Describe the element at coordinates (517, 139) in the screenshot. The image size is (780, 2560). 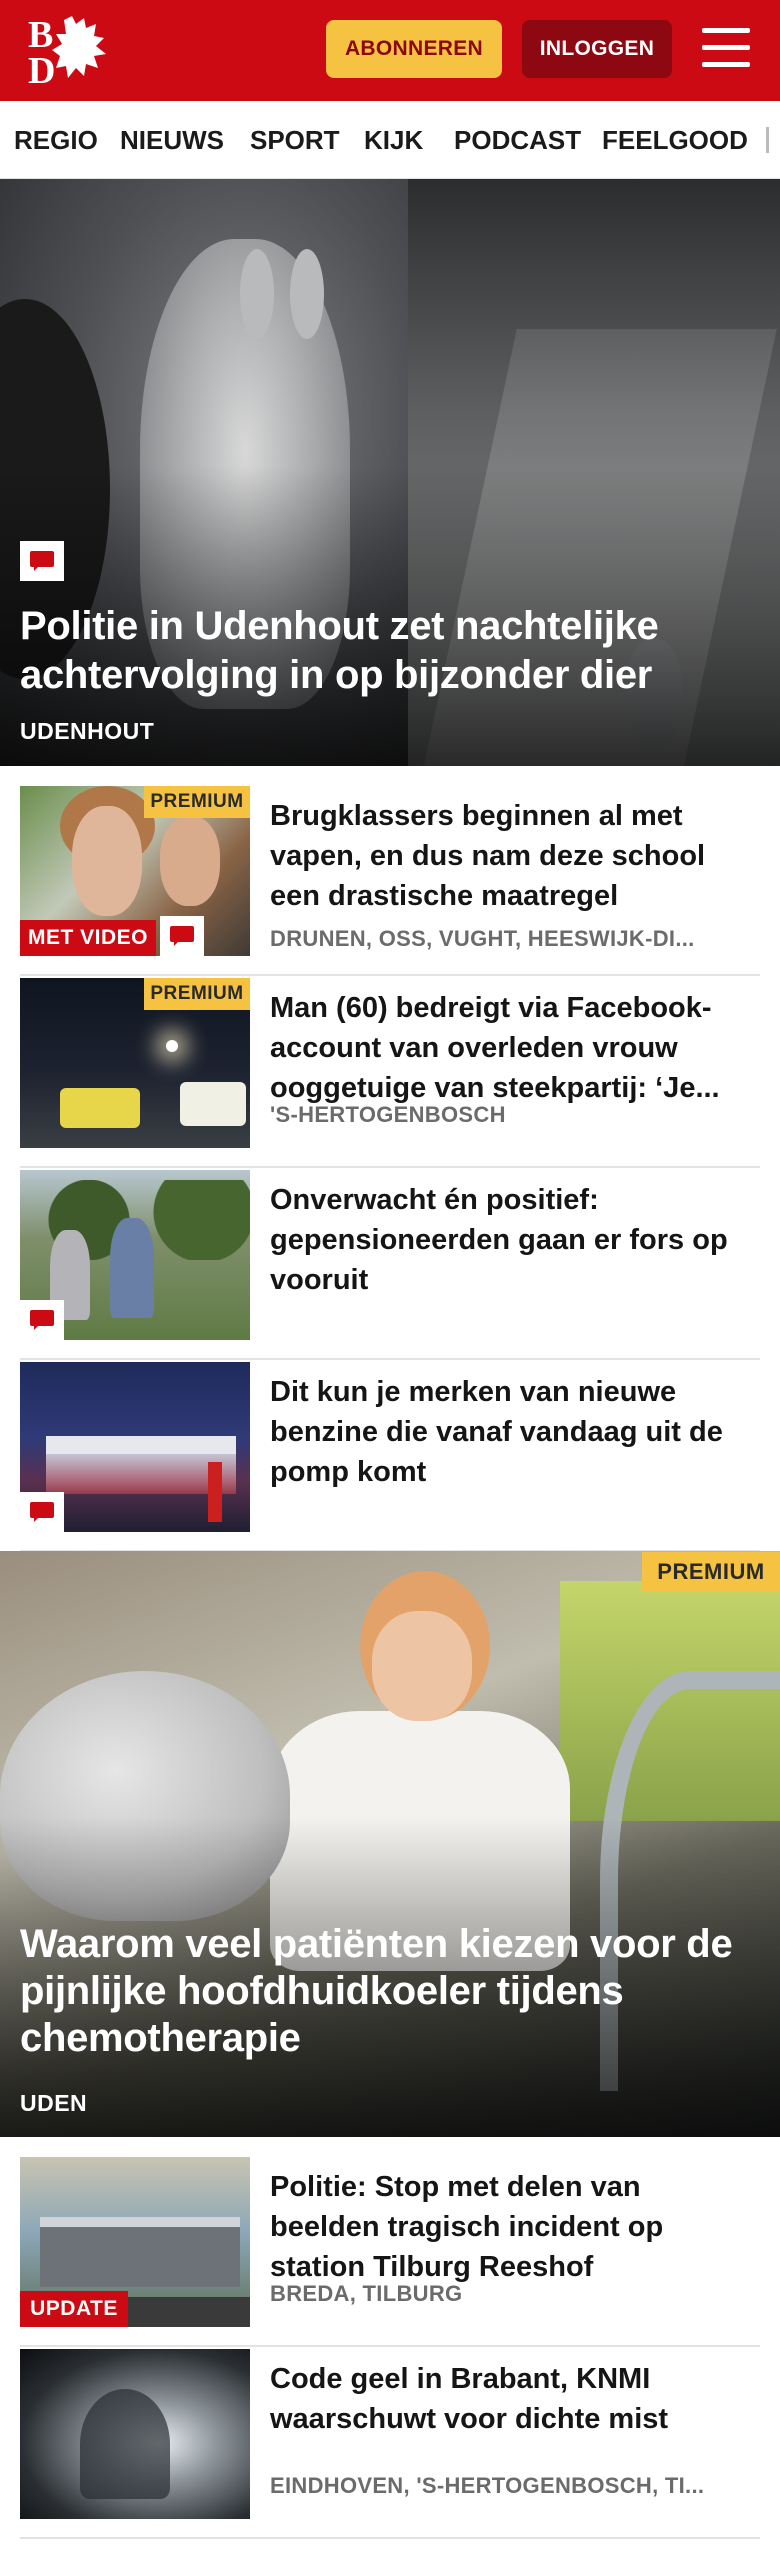
I see `nav-item-podcast: PODCAST` at that location.